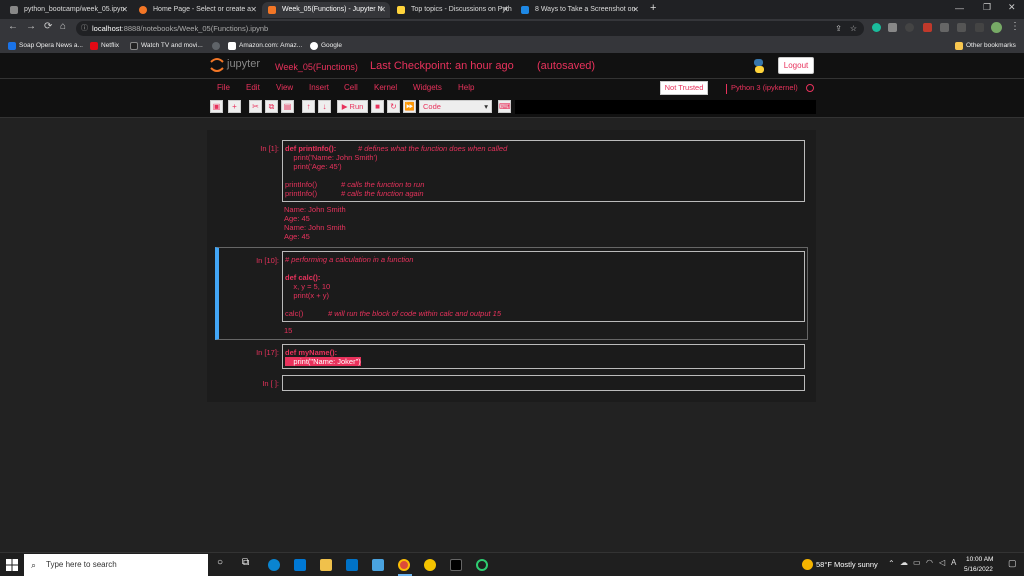 This screenshot has height=576, width=1024. Describe the element at coordinates (378, 565) in the screenshot. I see `photos-icon` at that location.